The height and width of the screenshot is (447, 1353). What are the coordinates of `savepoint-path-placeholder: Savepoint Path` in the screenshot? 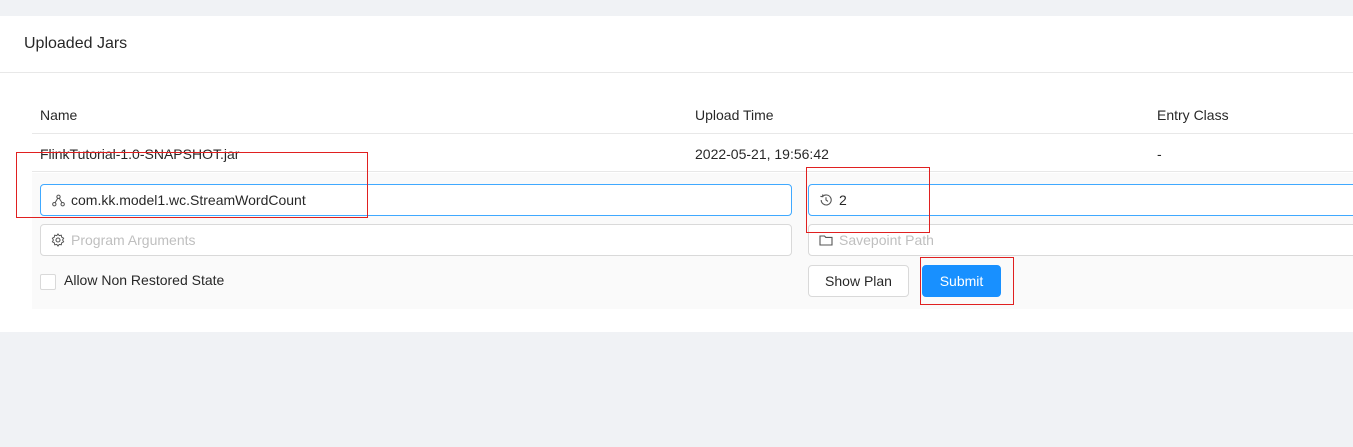 It's located at (886, 240).